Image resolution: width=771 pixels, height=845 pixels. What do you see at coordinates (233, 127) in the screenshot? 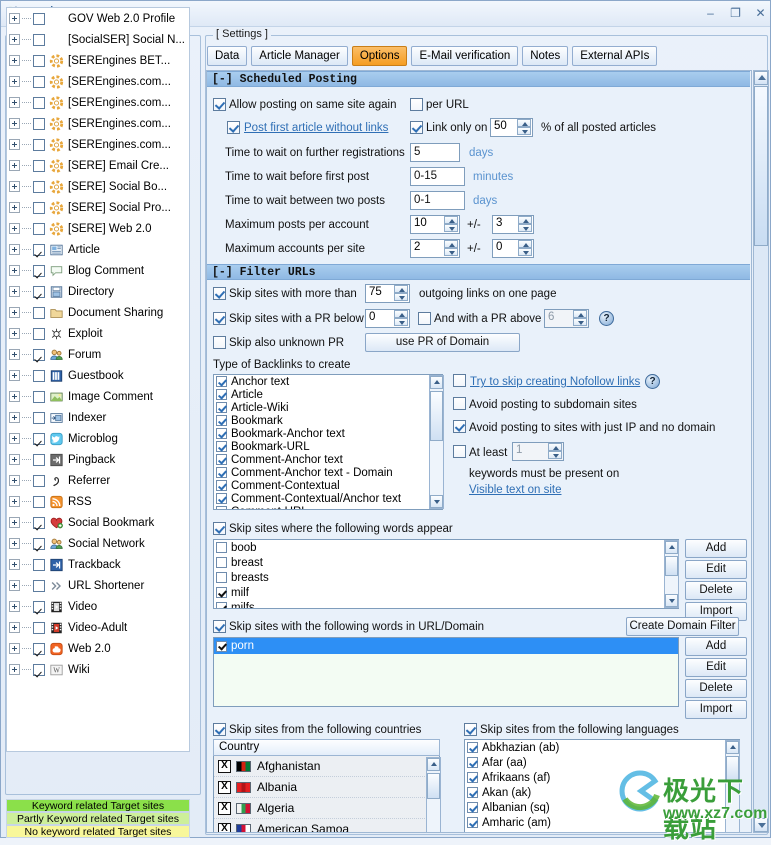
I see `post-first-article-checkbox` at bounding box center [233, 127].